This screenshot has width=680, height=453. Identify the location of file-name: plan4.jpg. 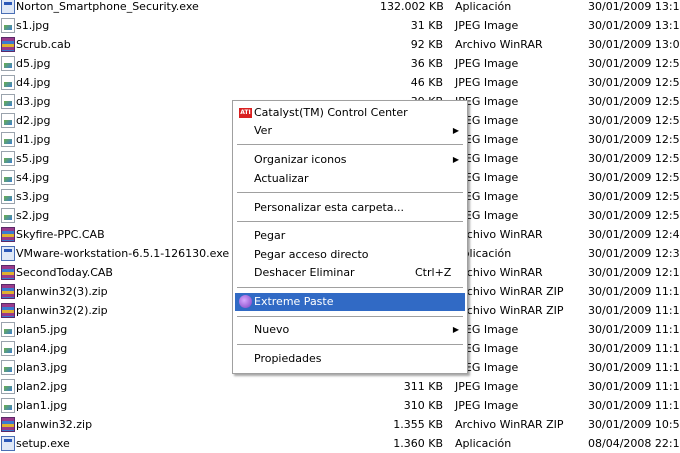
(42, 348).